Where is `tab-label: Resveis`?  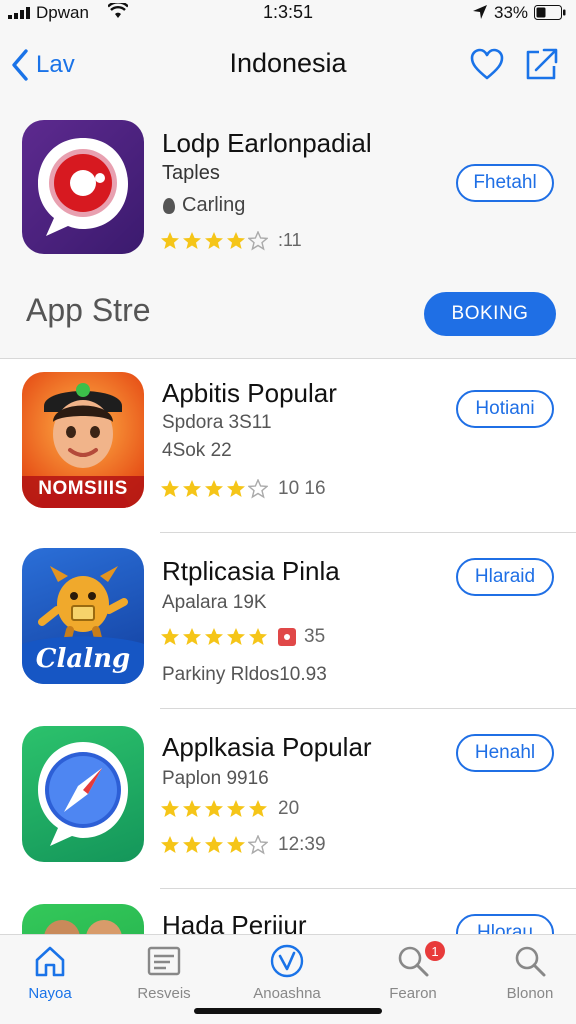
tab-label: Resveis is located at coordinates (164, 993).